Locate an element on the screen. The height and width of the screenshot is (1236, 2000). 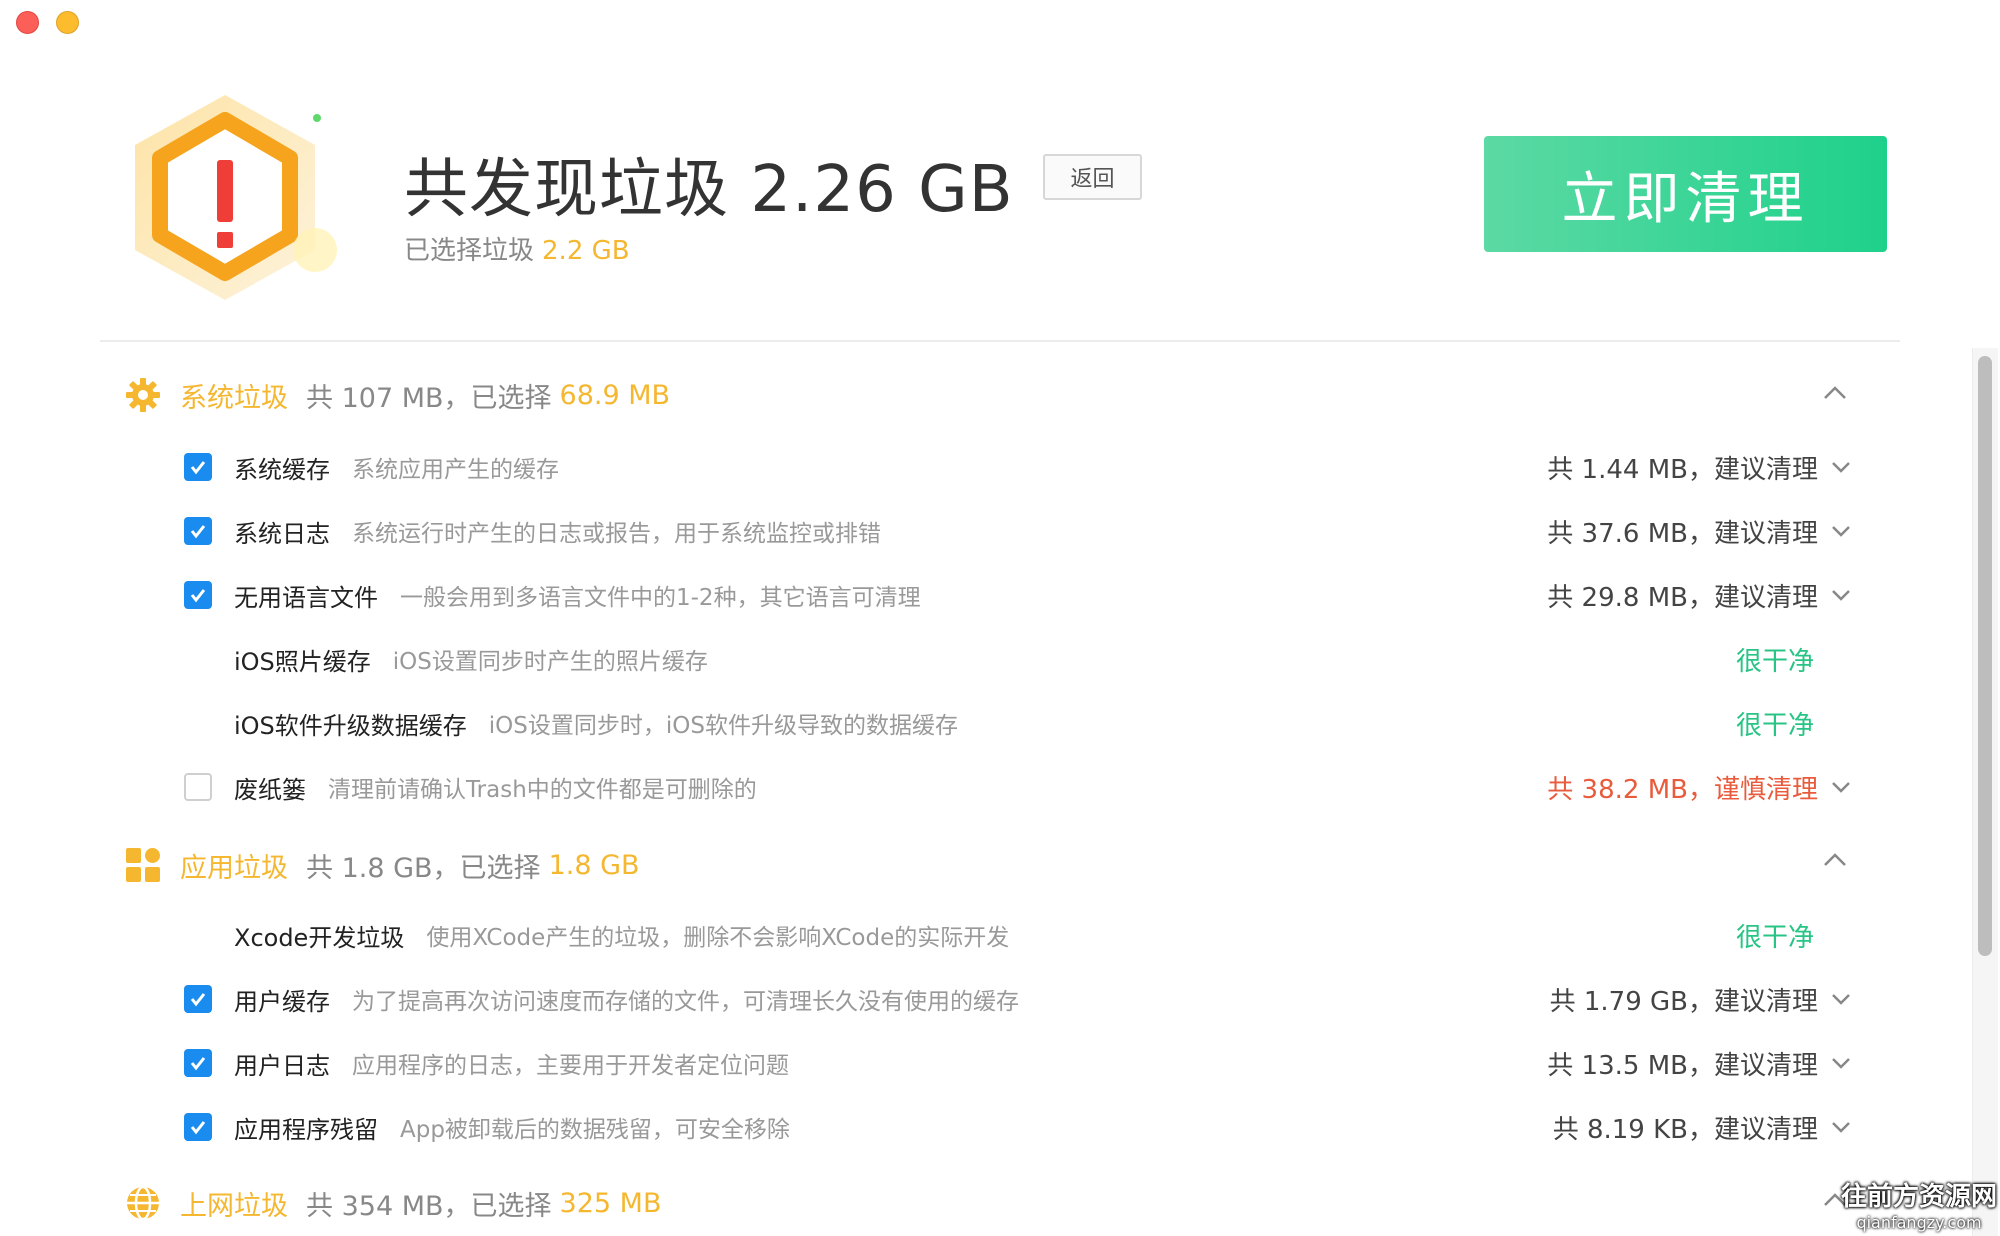
item-status: 共 37.6 MB，建议清理 is located at coordinates (1700, 531).